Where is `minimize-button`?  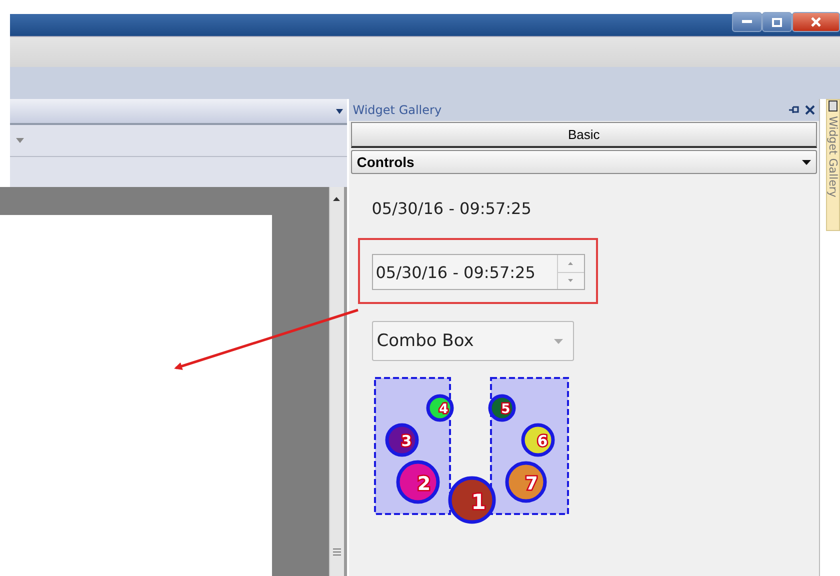 minimize-button is located at coordinates (747, 22).